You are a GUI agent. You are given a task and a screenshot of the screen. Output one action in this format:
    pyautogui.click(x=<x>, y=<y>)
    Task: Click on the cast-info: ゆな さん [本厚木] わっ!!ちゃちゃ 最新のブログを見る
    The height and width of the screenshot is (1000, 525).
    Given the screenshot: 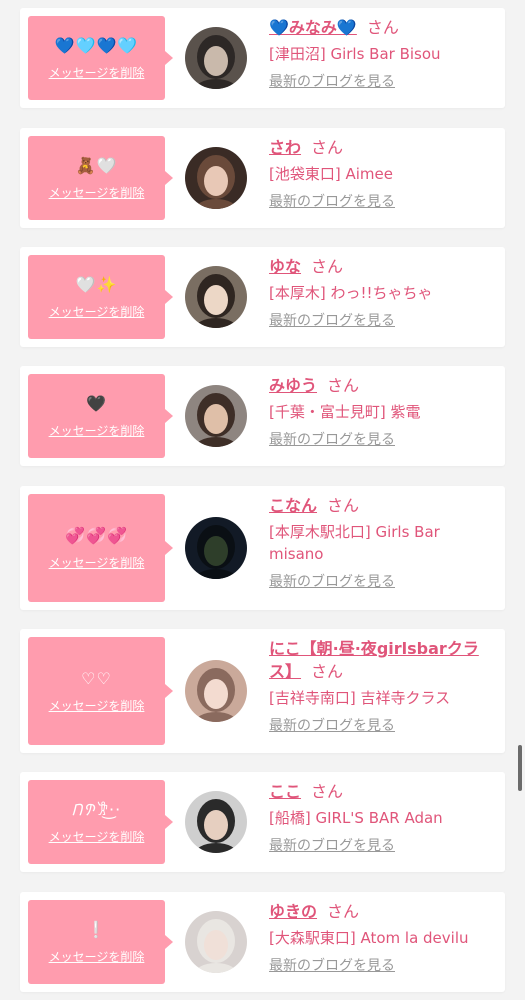 What is the action you would take?
    pyautogui.click(x=381, y=293)
    